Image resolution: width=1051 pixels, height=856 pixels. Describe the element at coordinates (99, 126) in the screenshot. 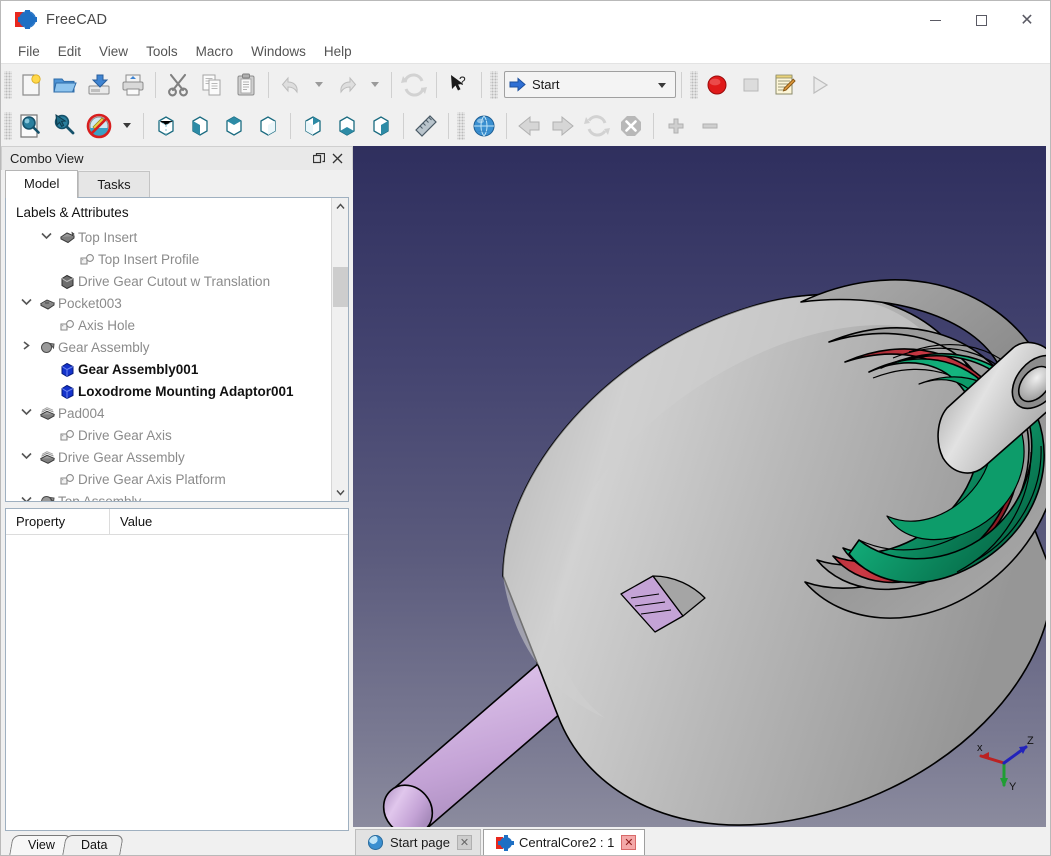

I see `draw-style-button` at that location.